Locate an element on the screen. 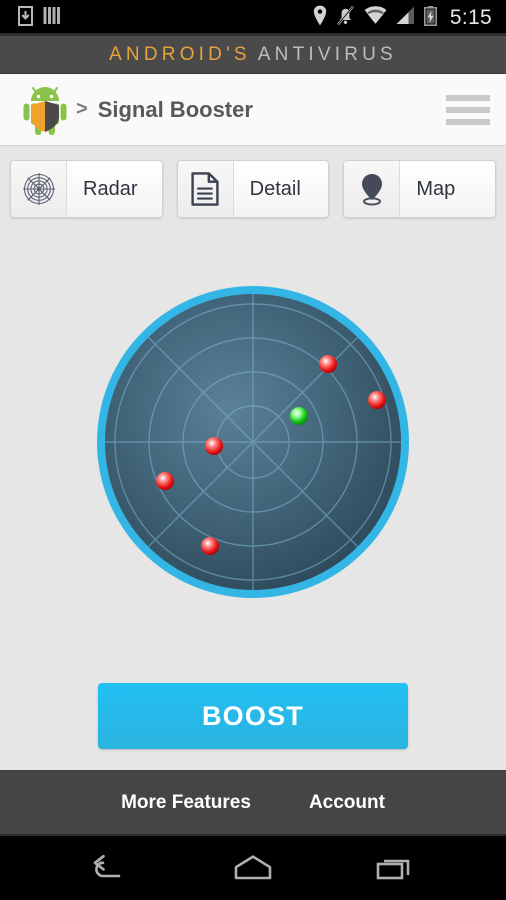 The height and width of the screenshot is (900, 506). tab-map-label: Map is located at coordinates (436, 188).